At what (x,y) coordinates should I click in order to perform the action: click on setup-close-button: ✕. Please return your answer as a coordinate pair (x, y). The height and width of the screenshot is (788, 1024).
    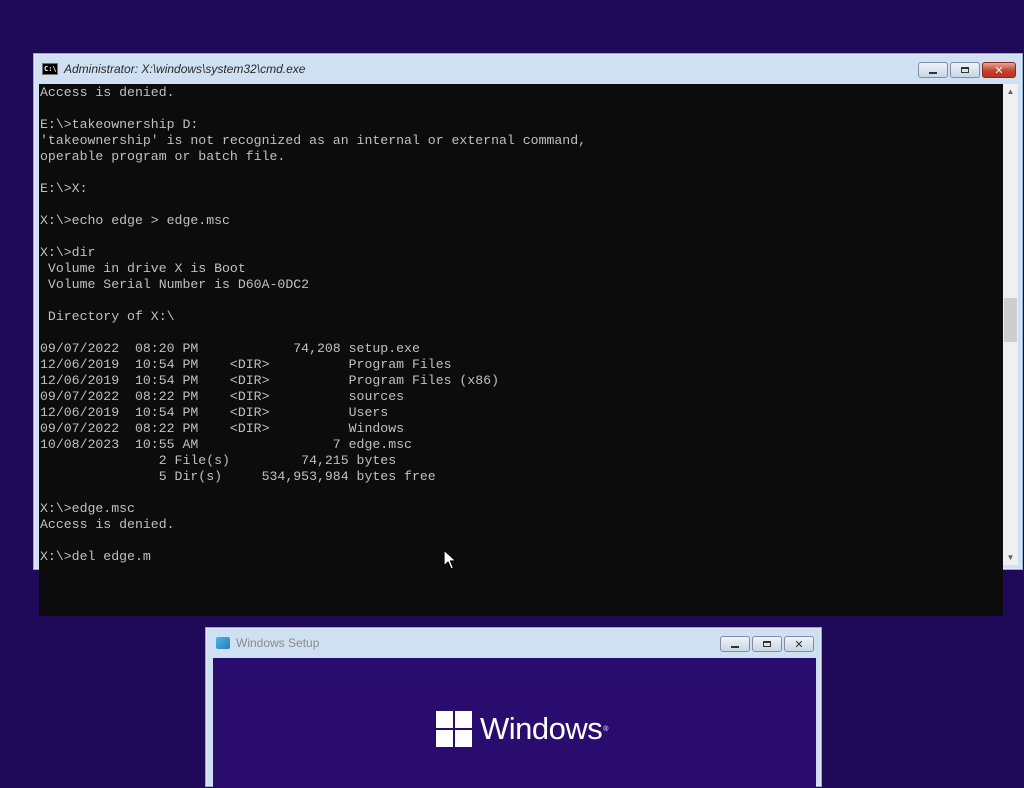
    Looking at the image, I should click on (799, 644).